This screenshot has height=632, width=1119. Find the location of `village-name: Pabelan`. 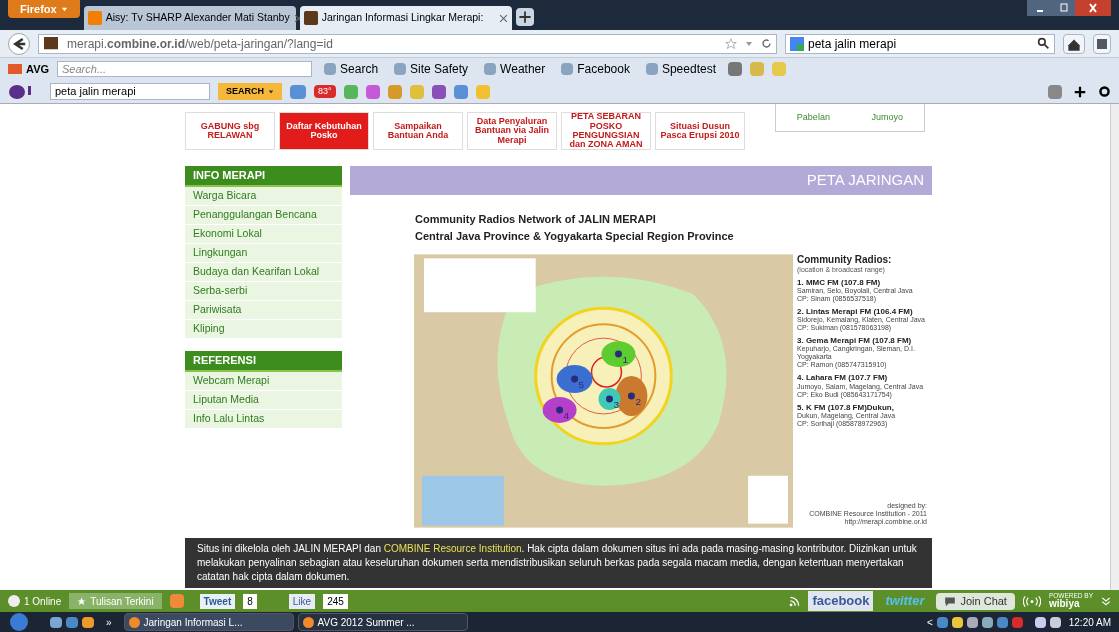

village-name: Pabelan is located at coordinates (813, 117).